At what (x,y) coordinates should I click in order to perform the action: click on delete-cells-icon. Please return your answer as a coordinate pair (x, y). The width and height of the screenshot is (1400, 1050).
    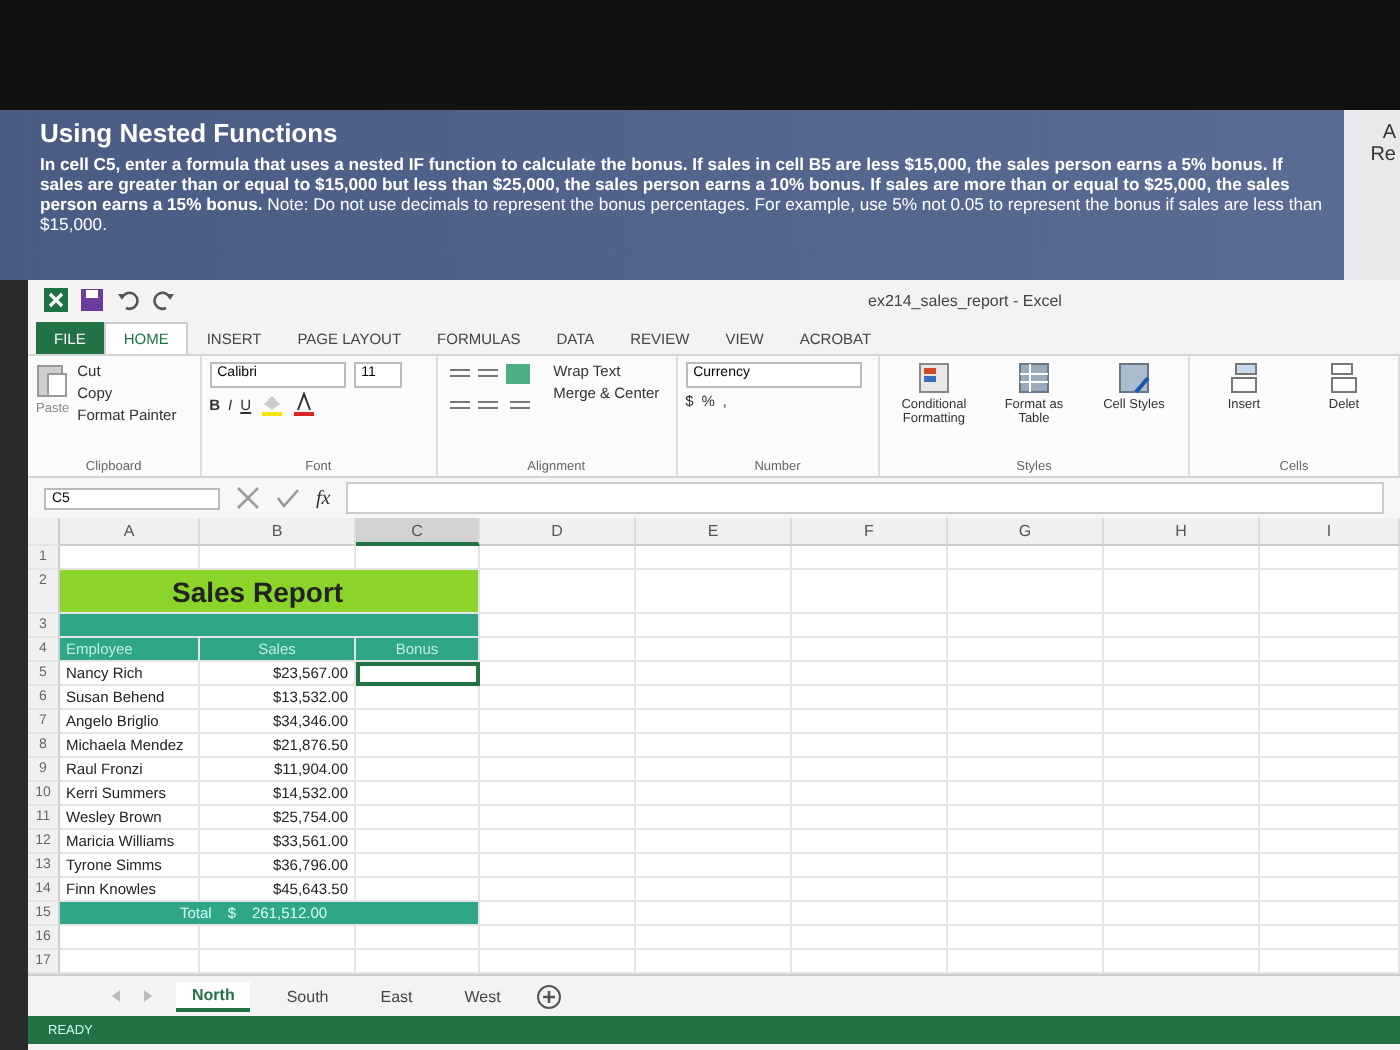
    Looking at the image, I should click on (1343, 378).